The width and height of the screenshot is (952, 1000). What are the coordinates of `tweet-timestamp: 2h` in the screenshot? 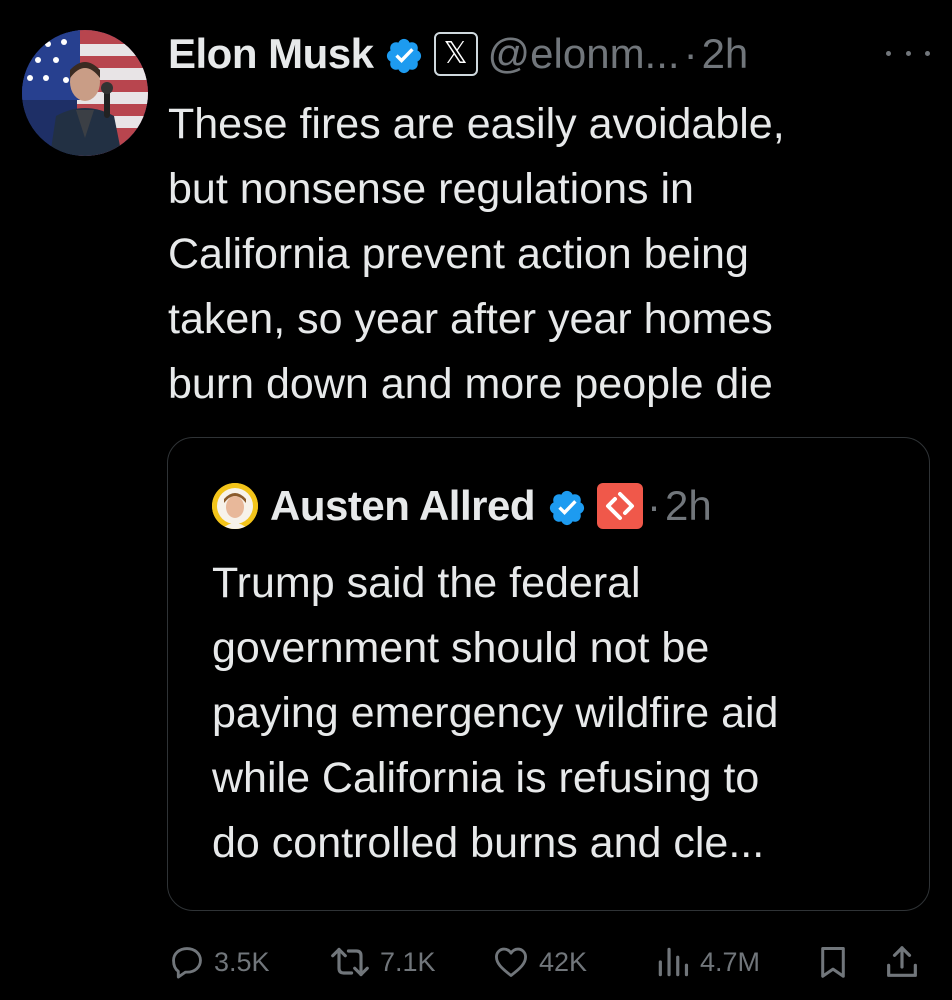 It's located at (725, 54).